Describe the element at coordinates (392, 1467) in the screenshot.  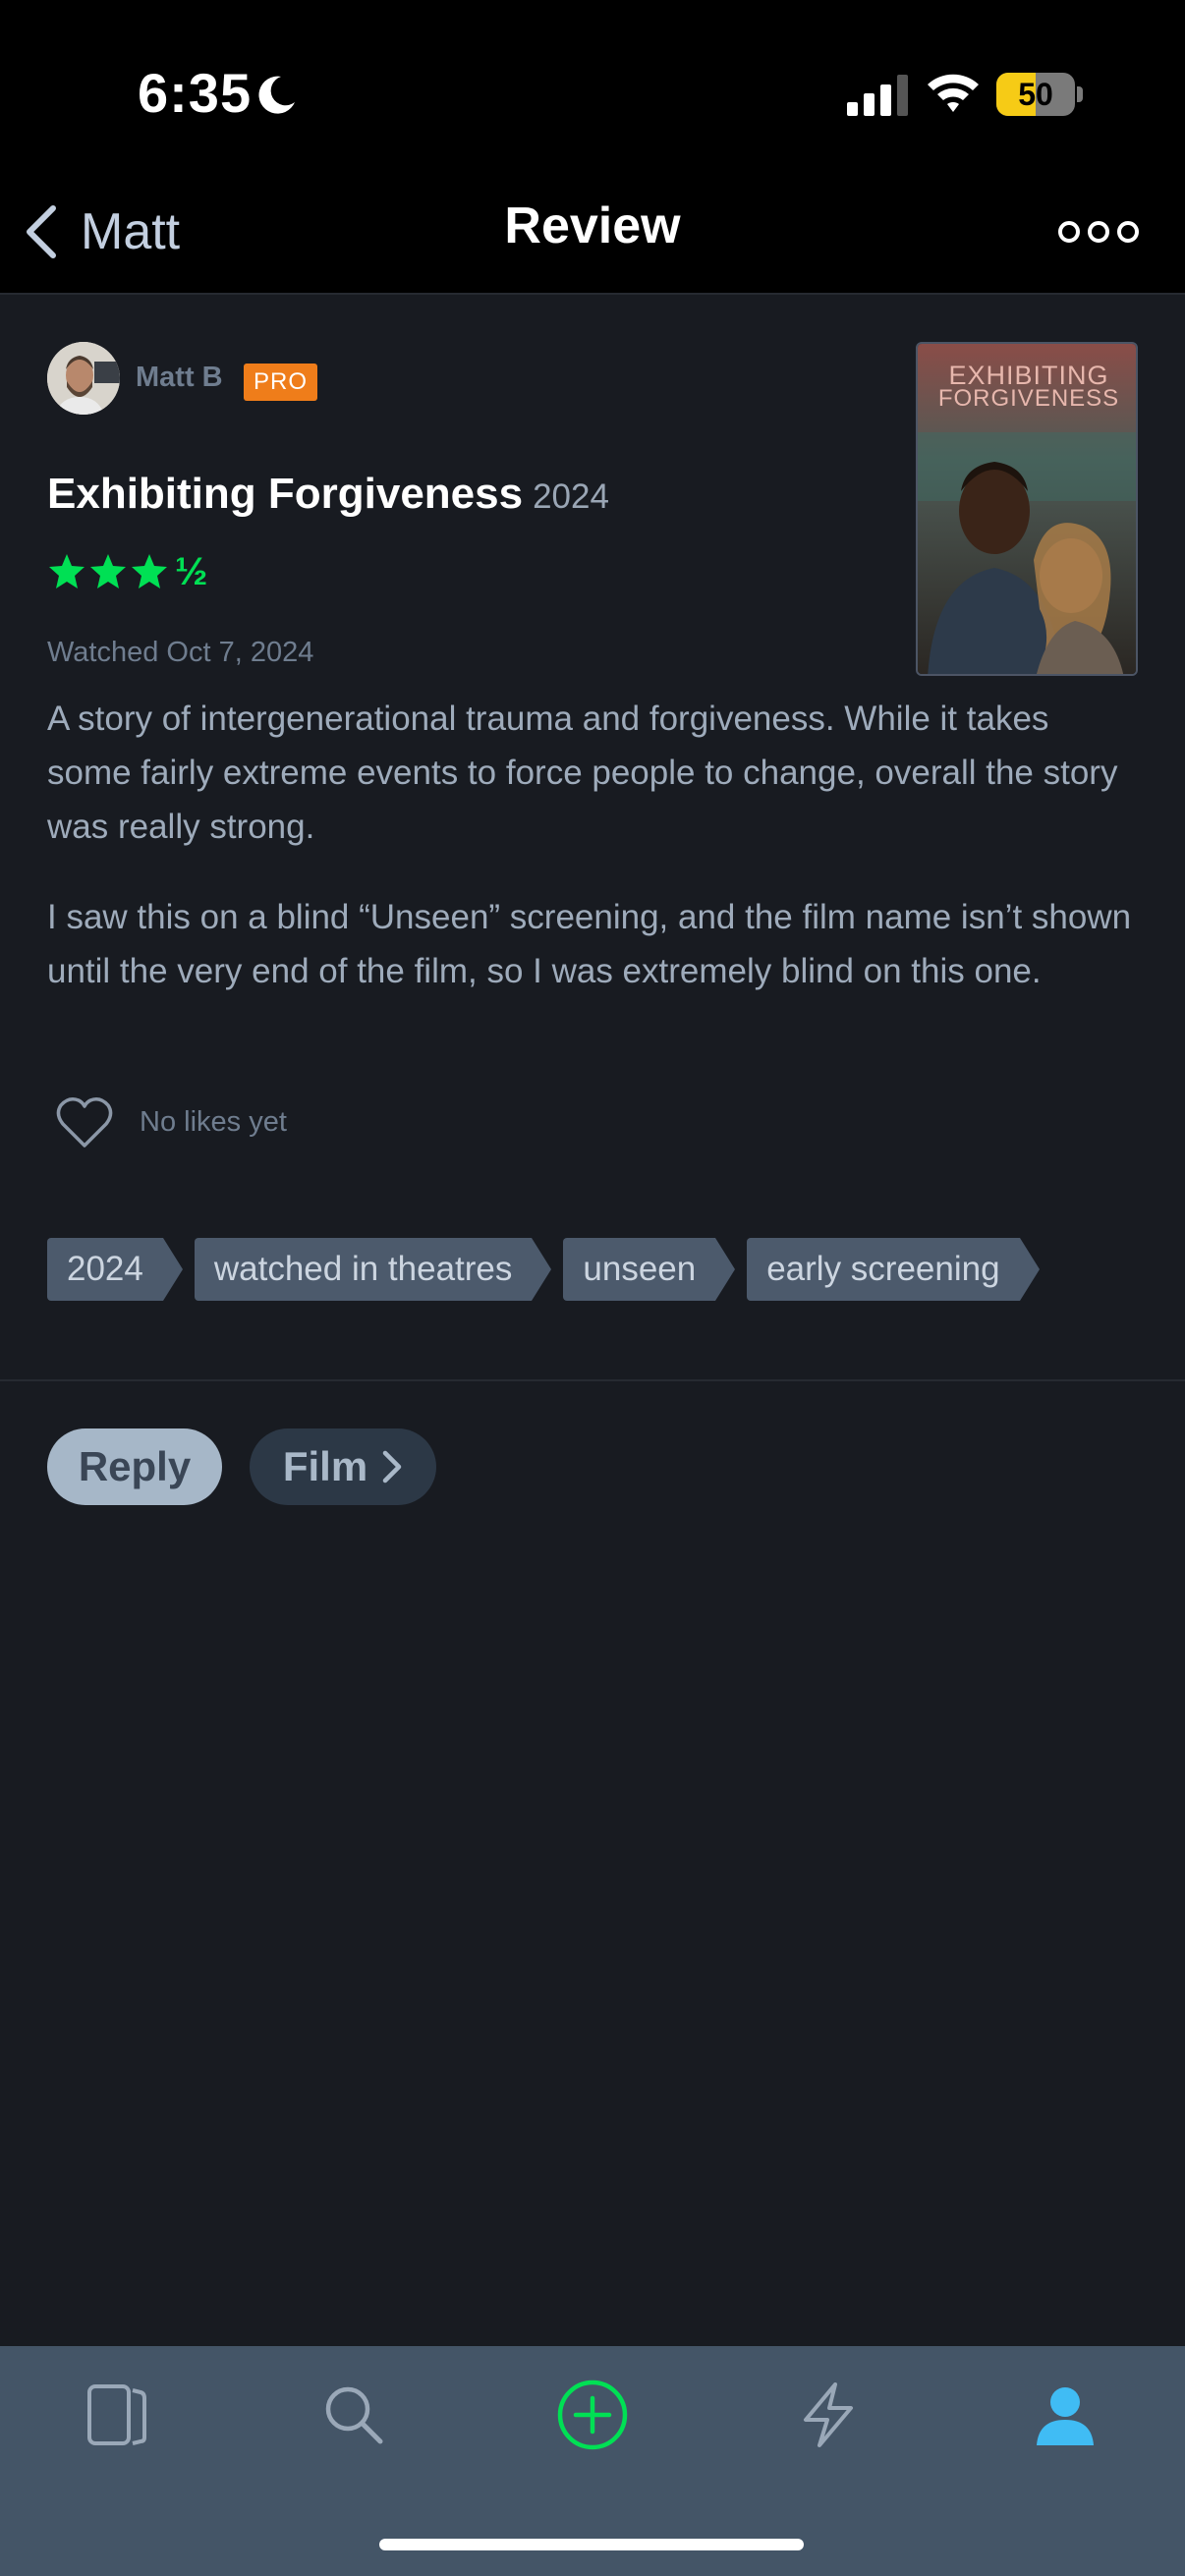
I see `chevron-right-icon` at that location.